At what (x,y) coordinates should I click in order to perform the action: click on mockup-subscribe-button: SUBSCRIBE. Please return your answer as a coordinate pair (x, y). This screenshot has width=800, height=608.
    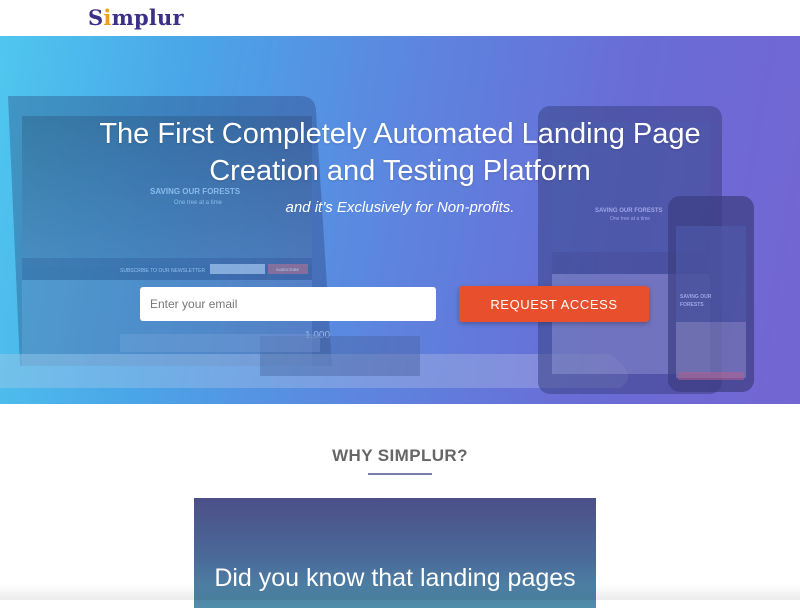
    Looking at the image, I should click on (287, 269).